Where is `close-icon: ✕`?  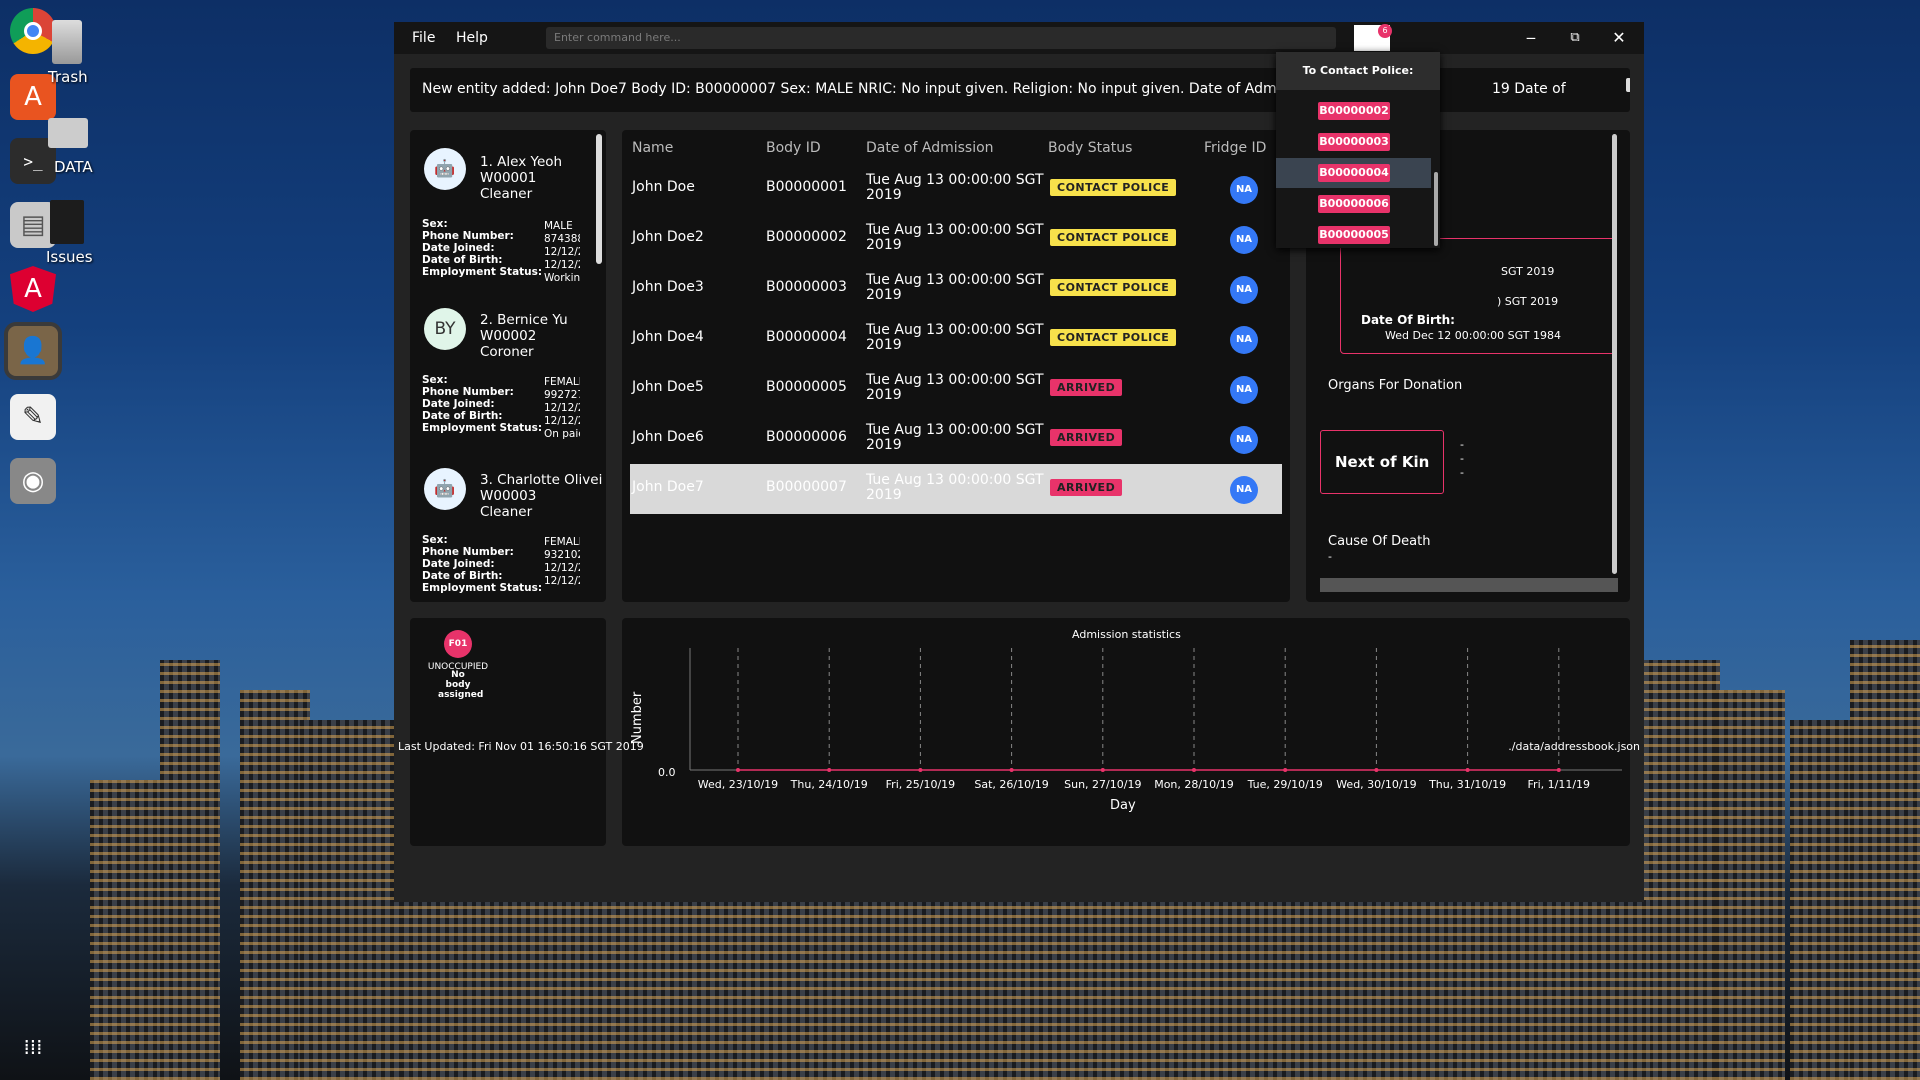 close-icon: ✕ is located at coordinates (1619, 37).